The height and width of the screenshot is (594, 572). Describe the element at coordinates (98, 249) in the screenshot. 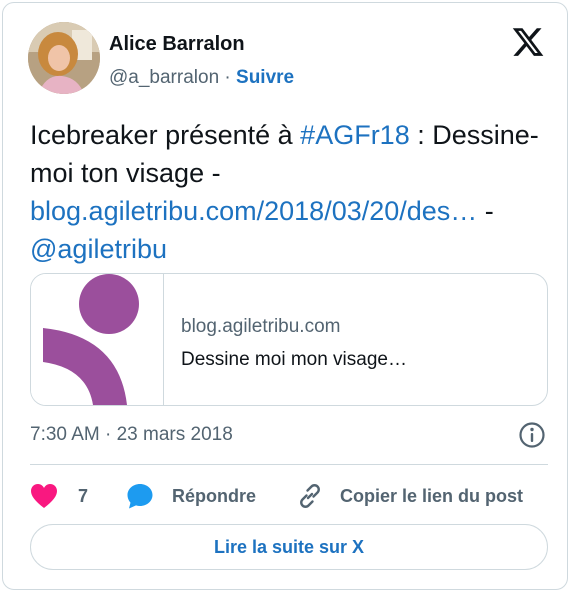

I see `mention-link: @agiletribu` at that location.